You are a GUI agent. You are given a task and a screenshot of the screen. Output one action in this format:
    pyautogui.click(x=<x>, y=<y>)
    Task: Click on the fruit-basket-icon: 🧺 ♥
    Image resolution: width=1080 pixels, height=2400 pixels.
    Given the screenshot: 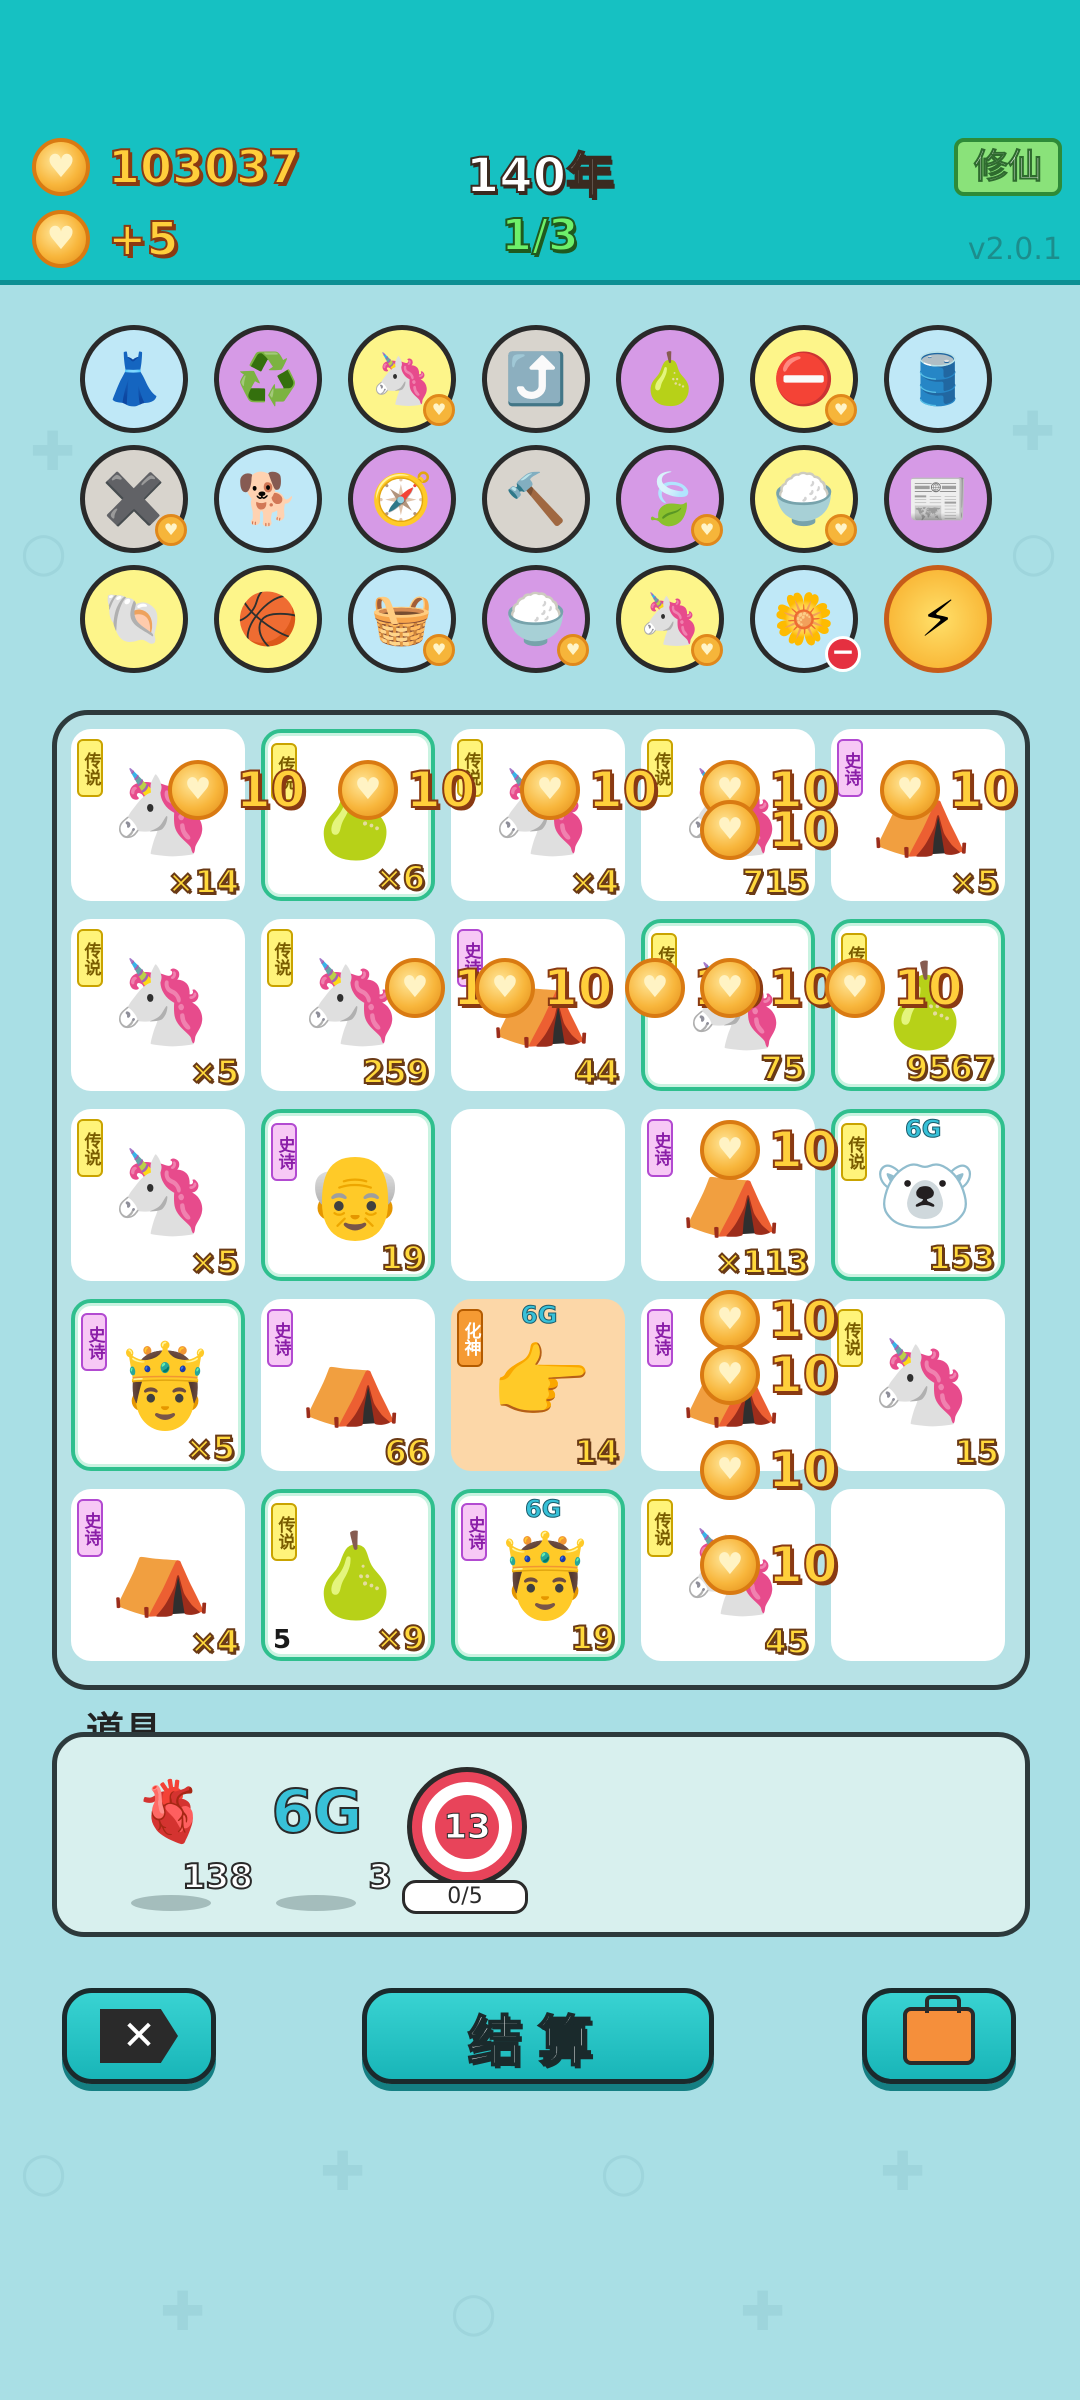 What is the action you would take?
    pyautogui.click(x=402, y=619)
    